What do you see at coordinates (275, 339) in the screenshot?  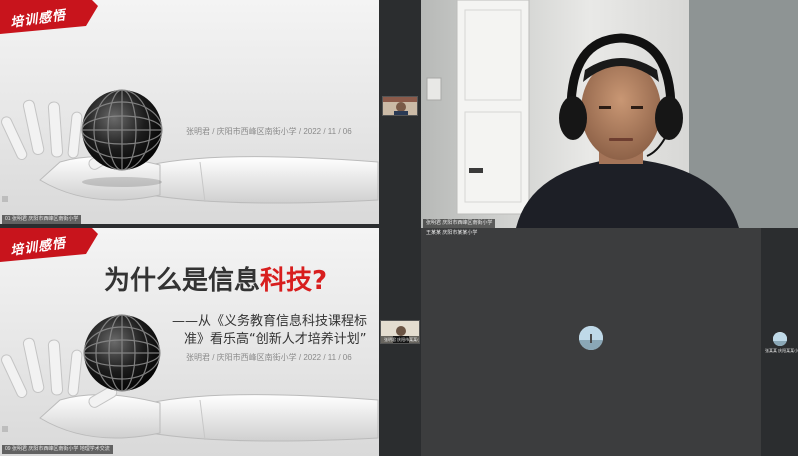 I see `slide-subtitle-line2: 准》看乐高“创新人才培养计划”` at bounding box center [275, 339].